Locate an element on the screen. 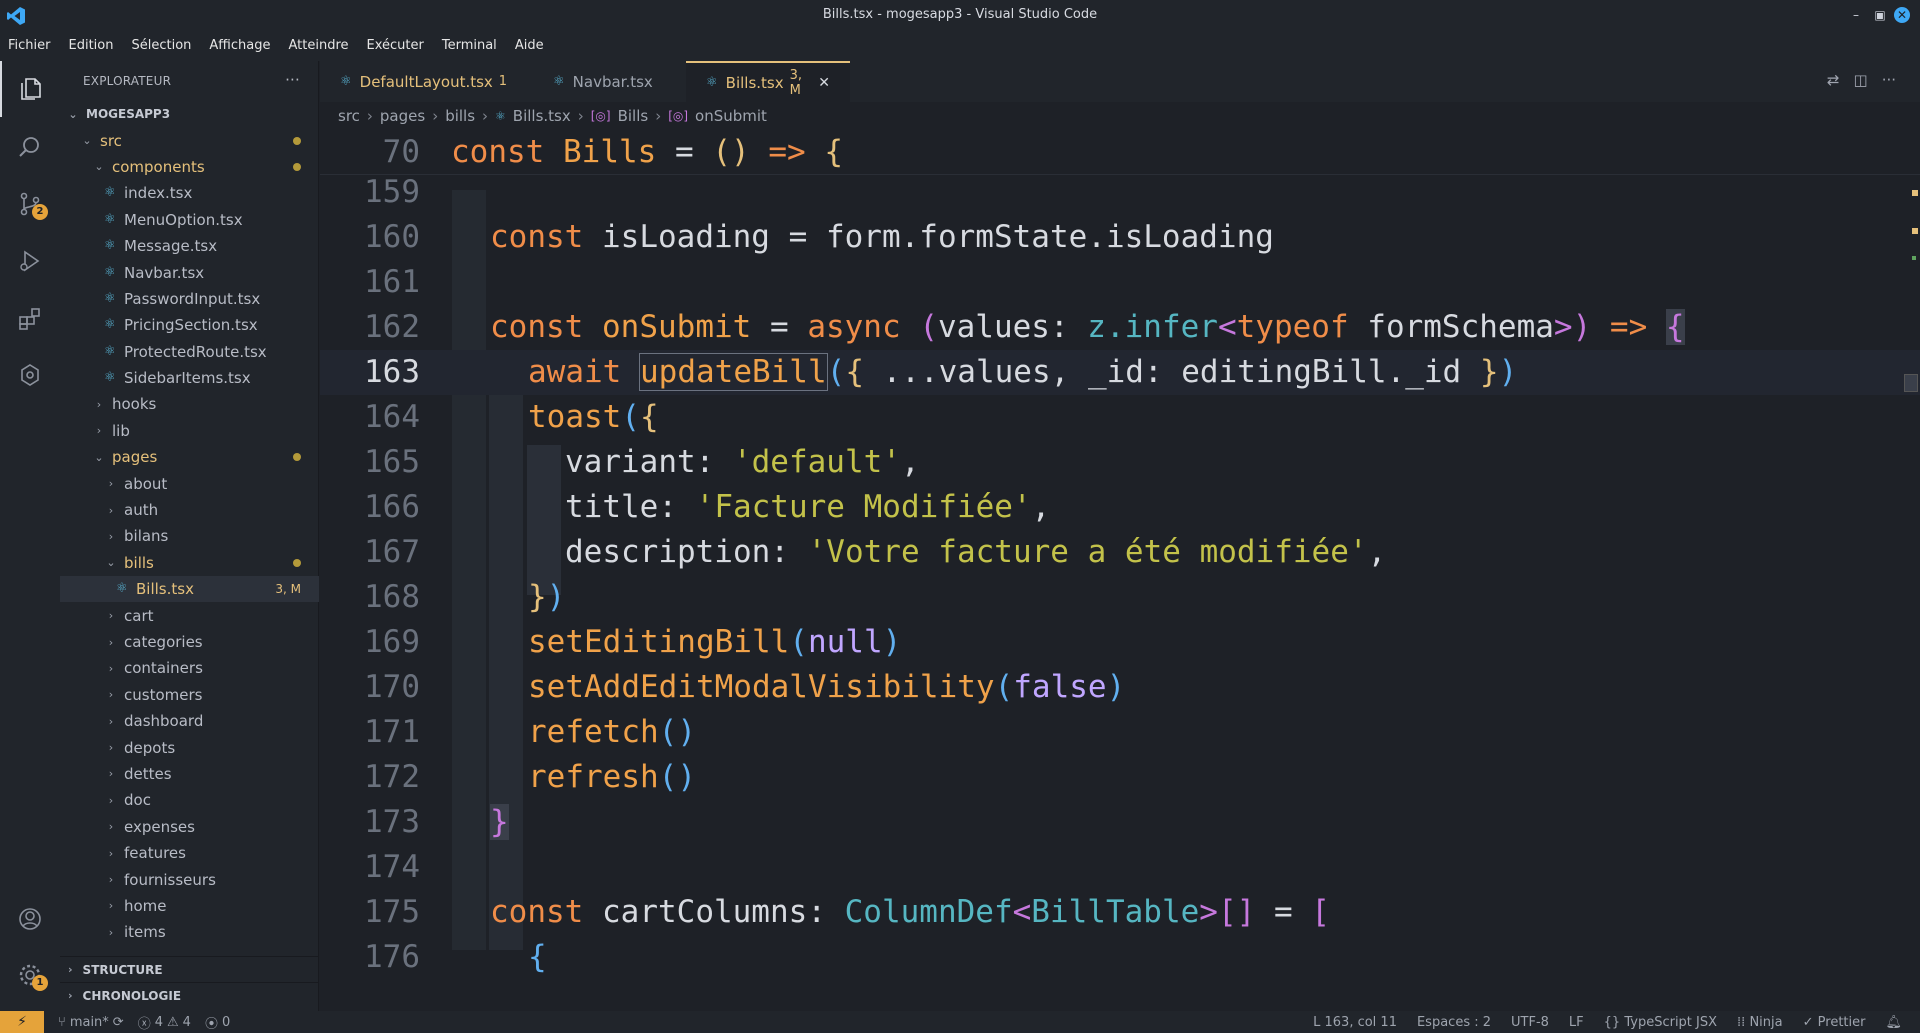 This screenshot has width=1920, height=1033. explorer-header: EXPLORATEUR ··· is located at coordinates (189, 81).